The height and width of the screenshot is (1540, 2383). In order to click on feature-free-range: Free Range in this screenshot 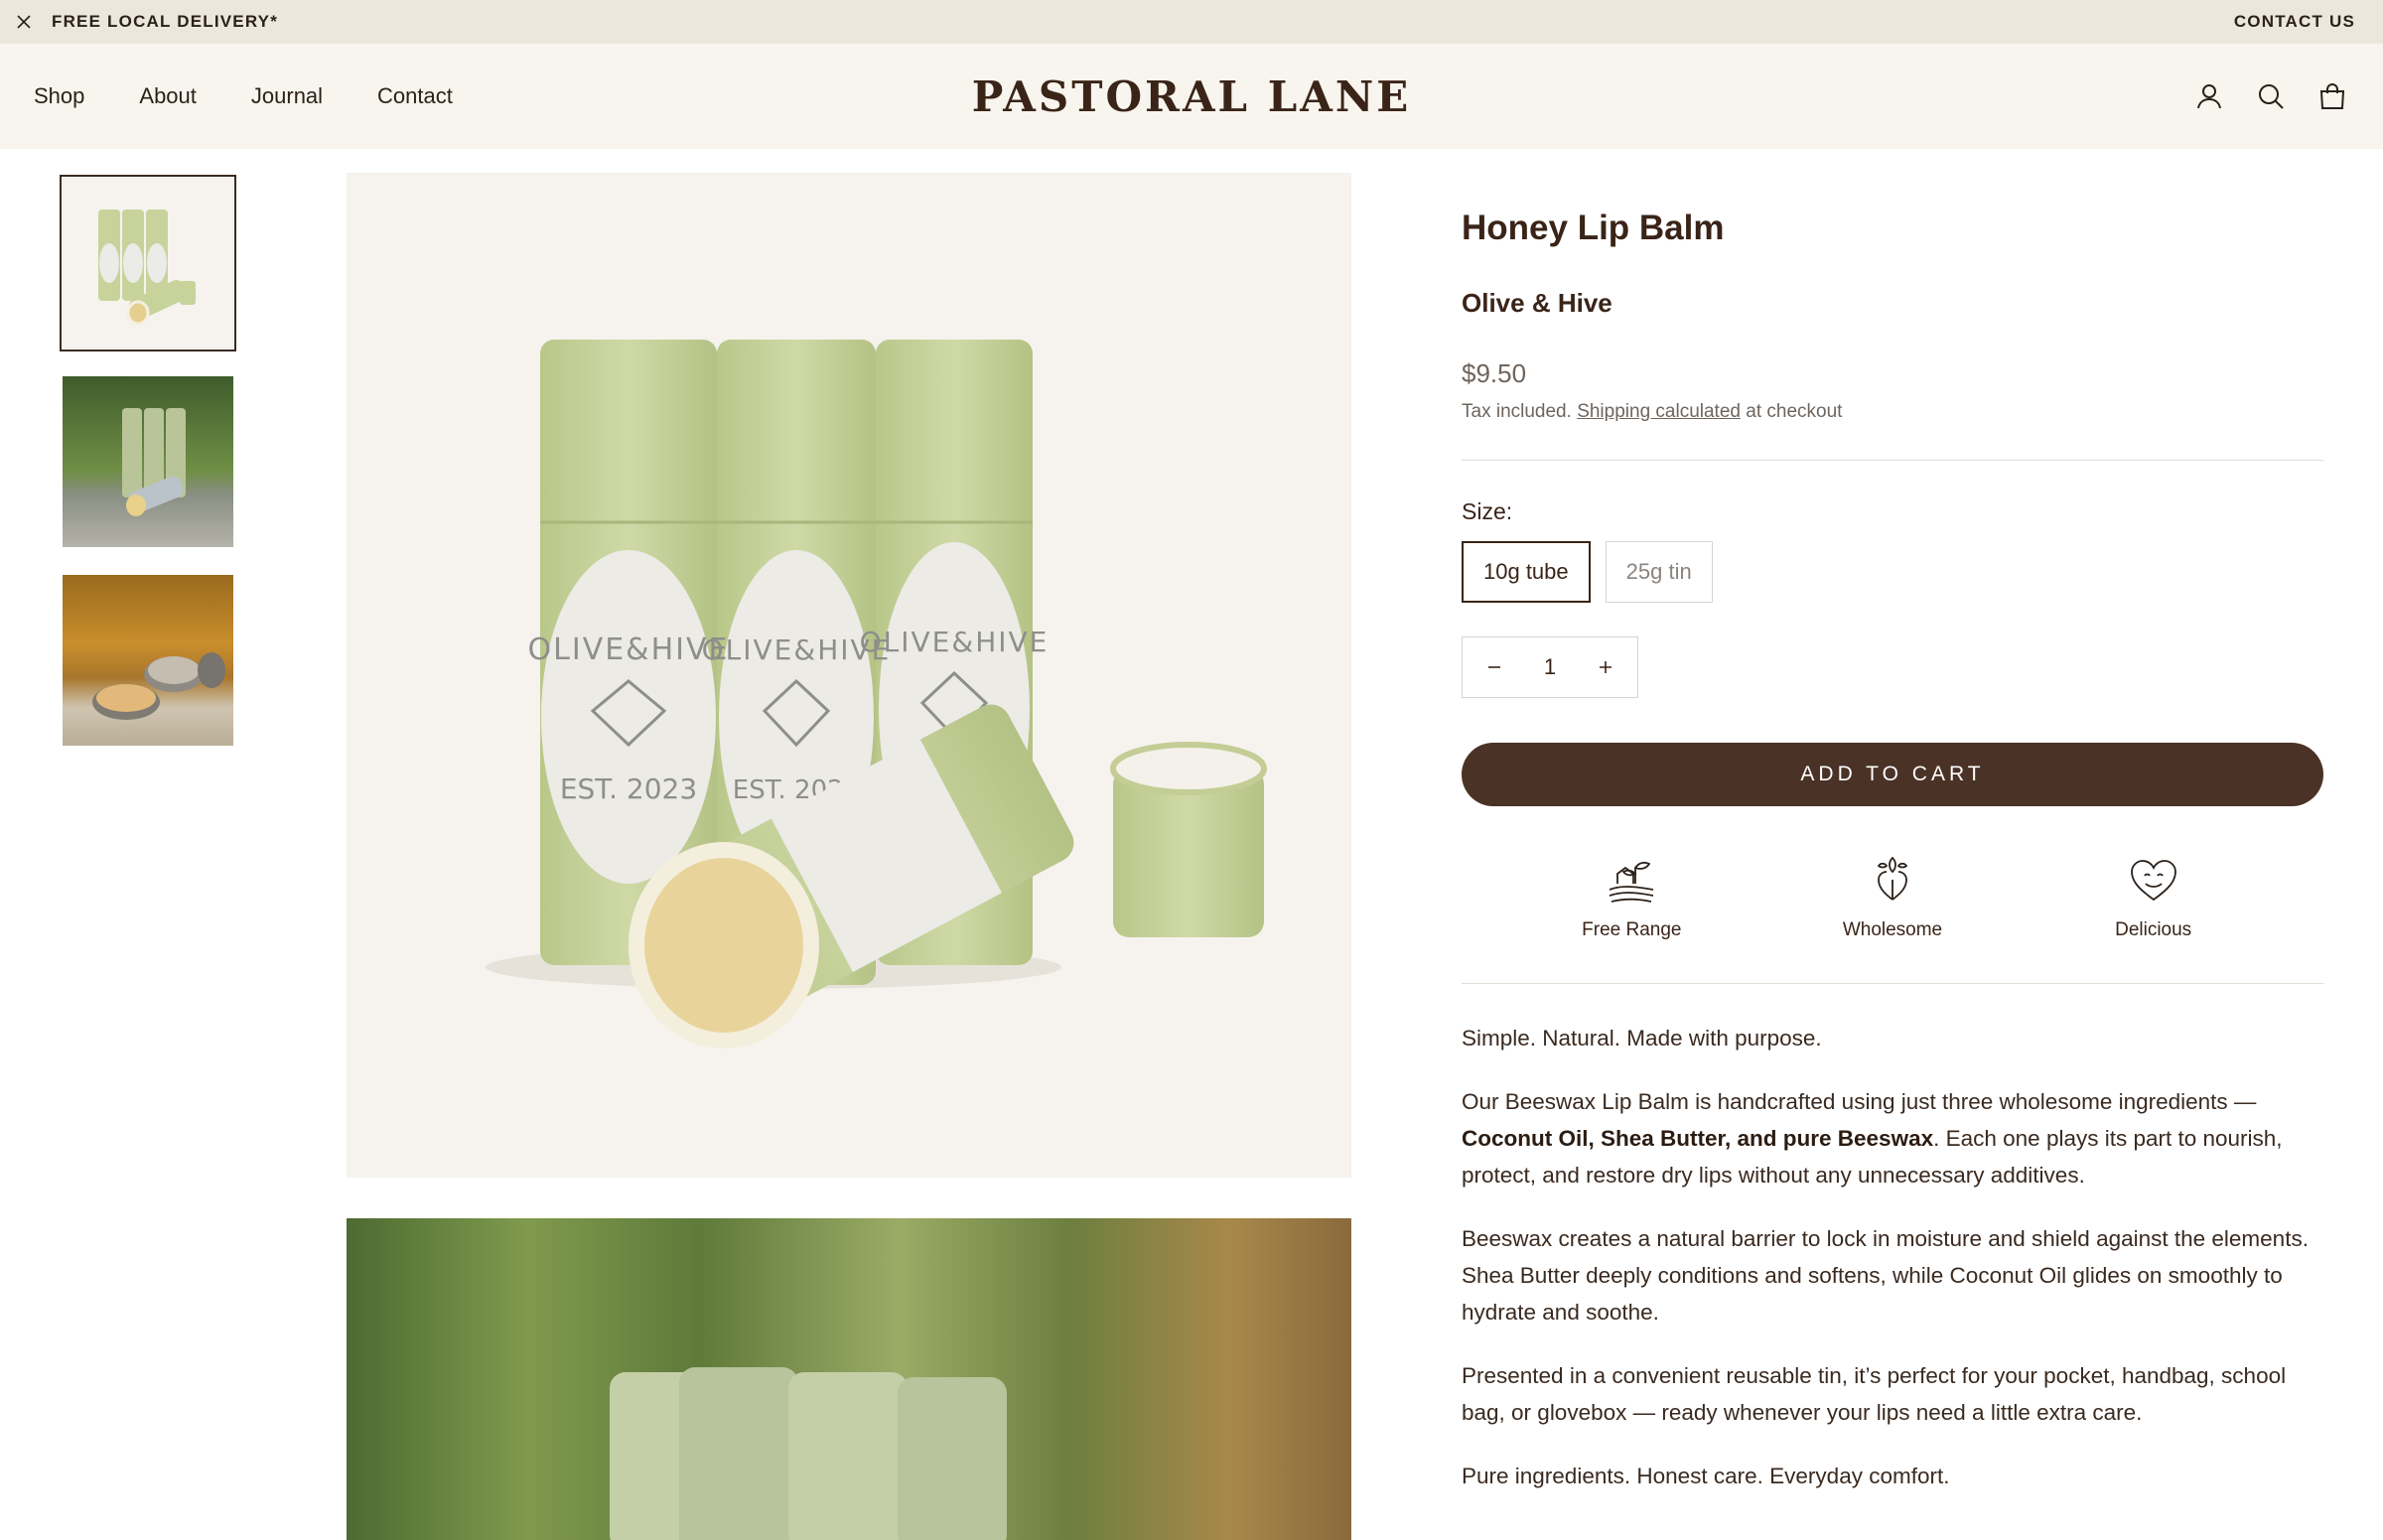, I will do `click(1632, 897)`.